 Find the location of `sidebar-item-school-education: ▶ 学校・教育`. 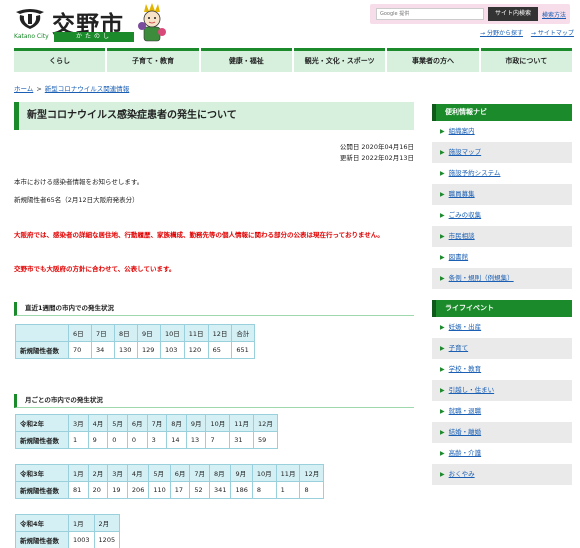

sidebar-item-school-education: ▶ 学校・教育 is located at coordinates (502, 369).